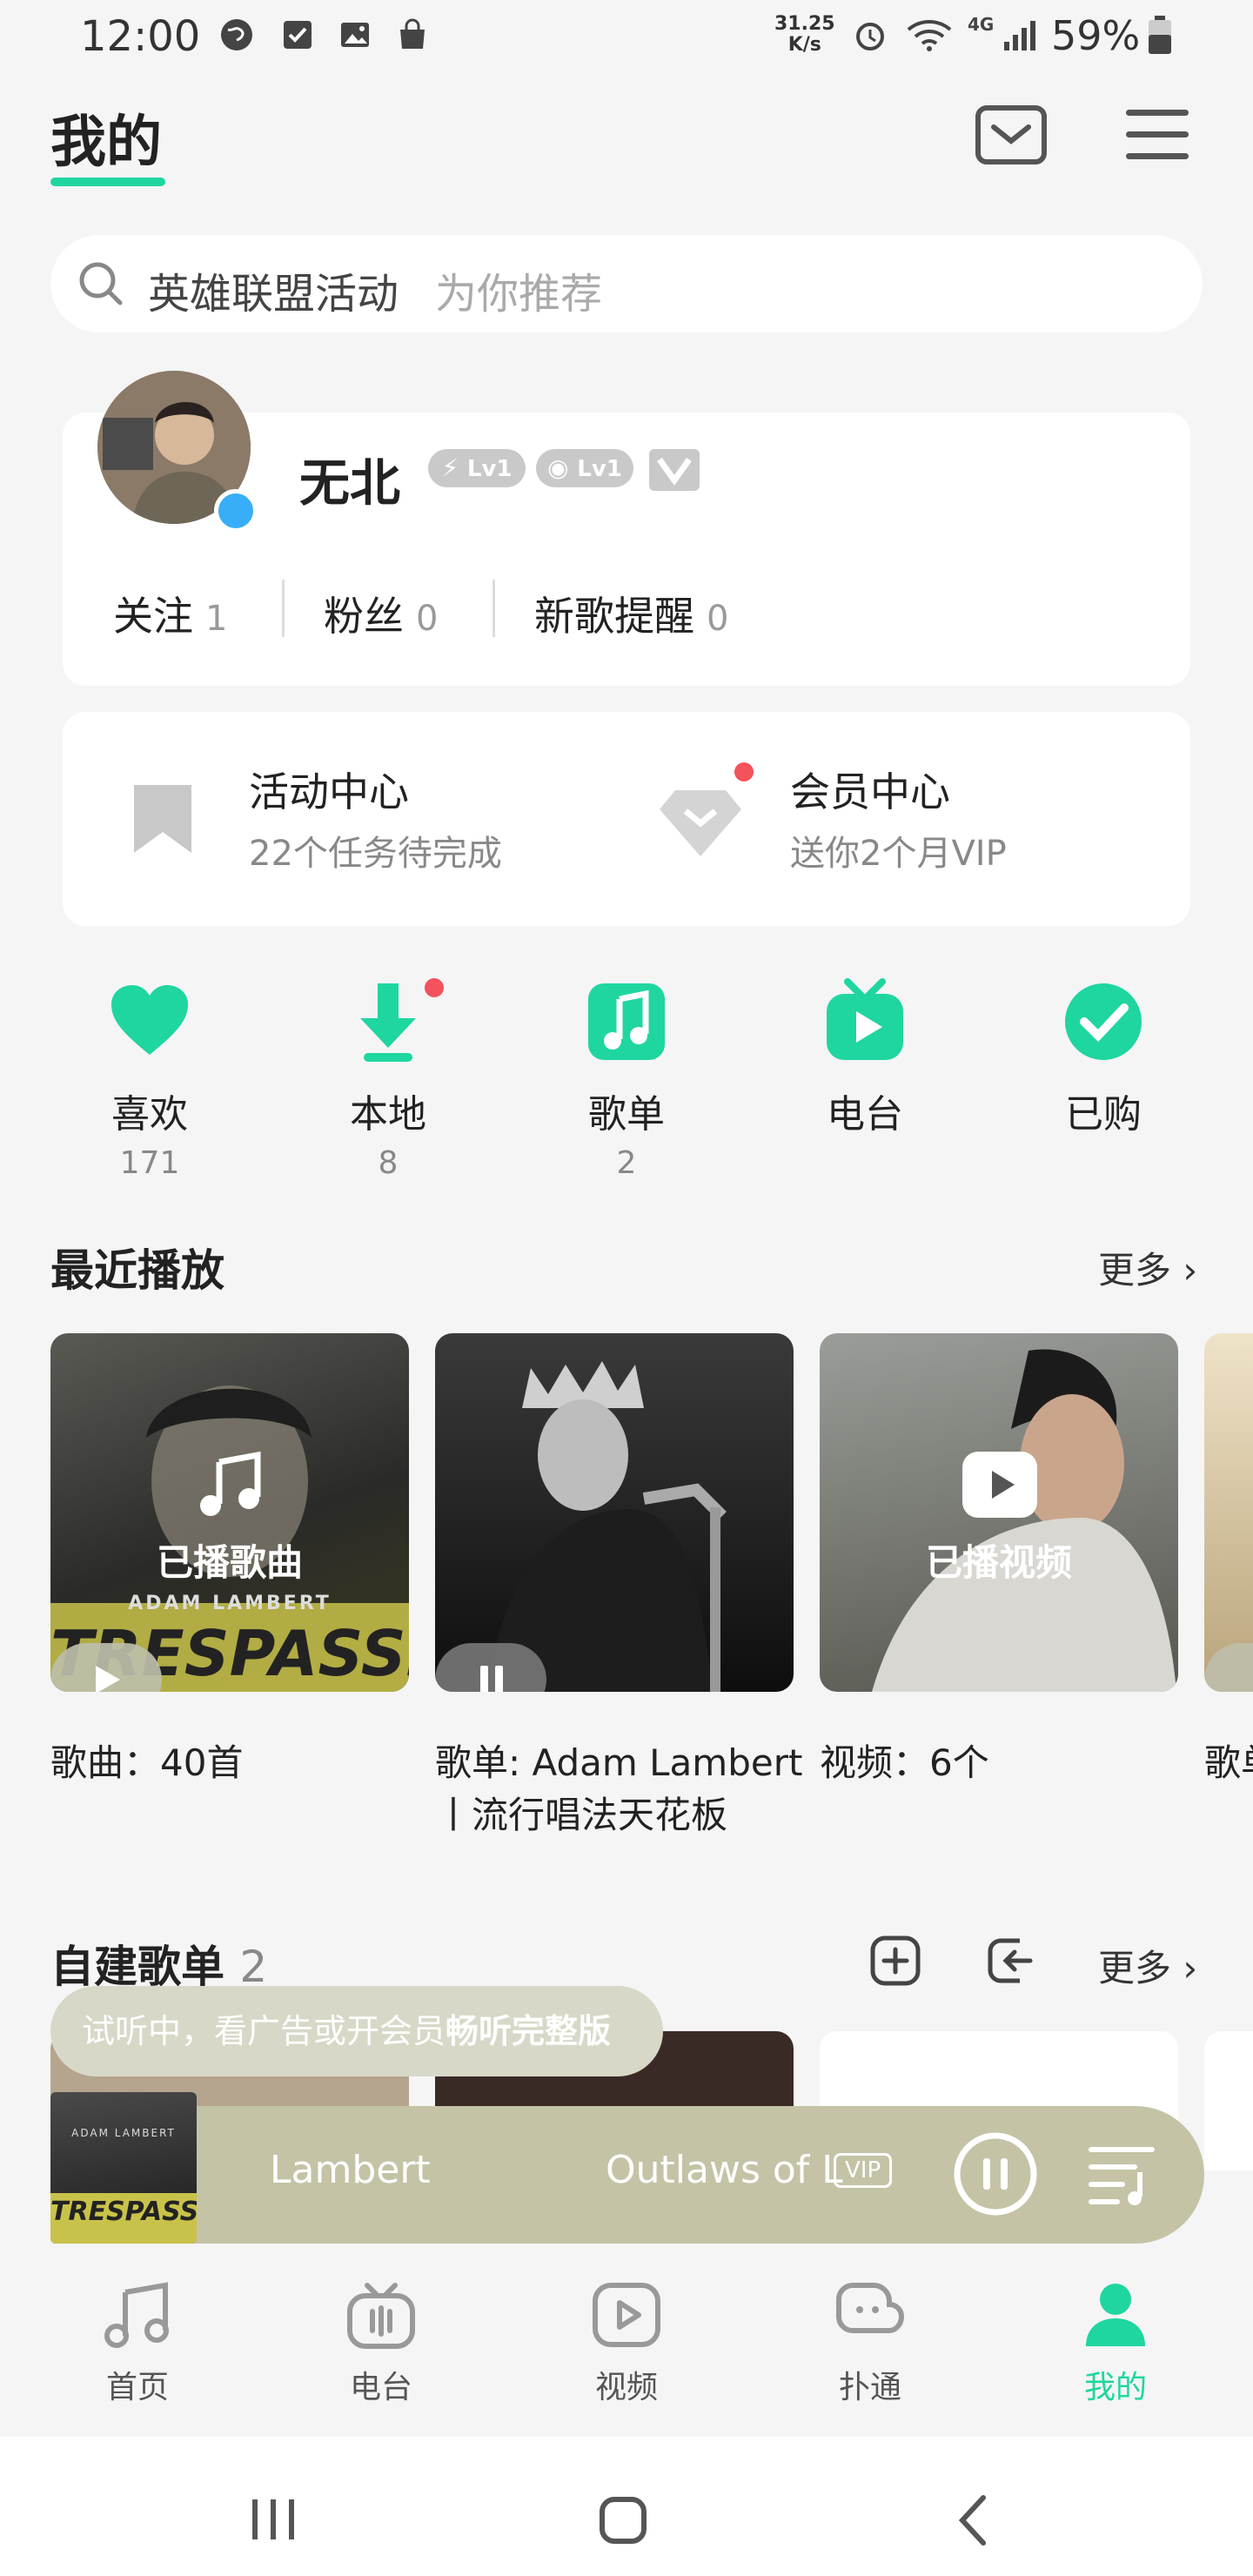 This screenshot has width=1253, height=2576. I want to click on quick-liked: 喜欢 171, so click(149, 1079).